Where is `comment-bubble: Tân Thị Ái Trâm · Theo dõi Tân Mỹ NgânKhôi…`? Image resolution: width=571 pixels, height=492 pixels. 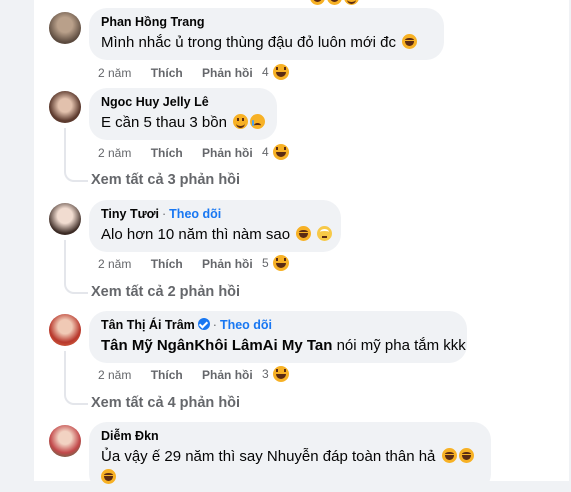 comment-bubble: Tân Thị Ái Trâm · Theo dõi Tân Mỹ NgânKhôi… is located at coordinates (278, 337).